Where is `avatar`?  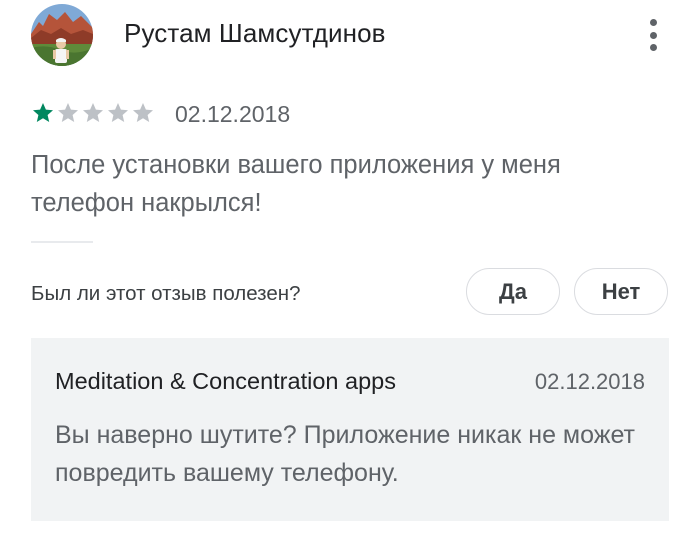 avatar is located at coordinates (62, 35).